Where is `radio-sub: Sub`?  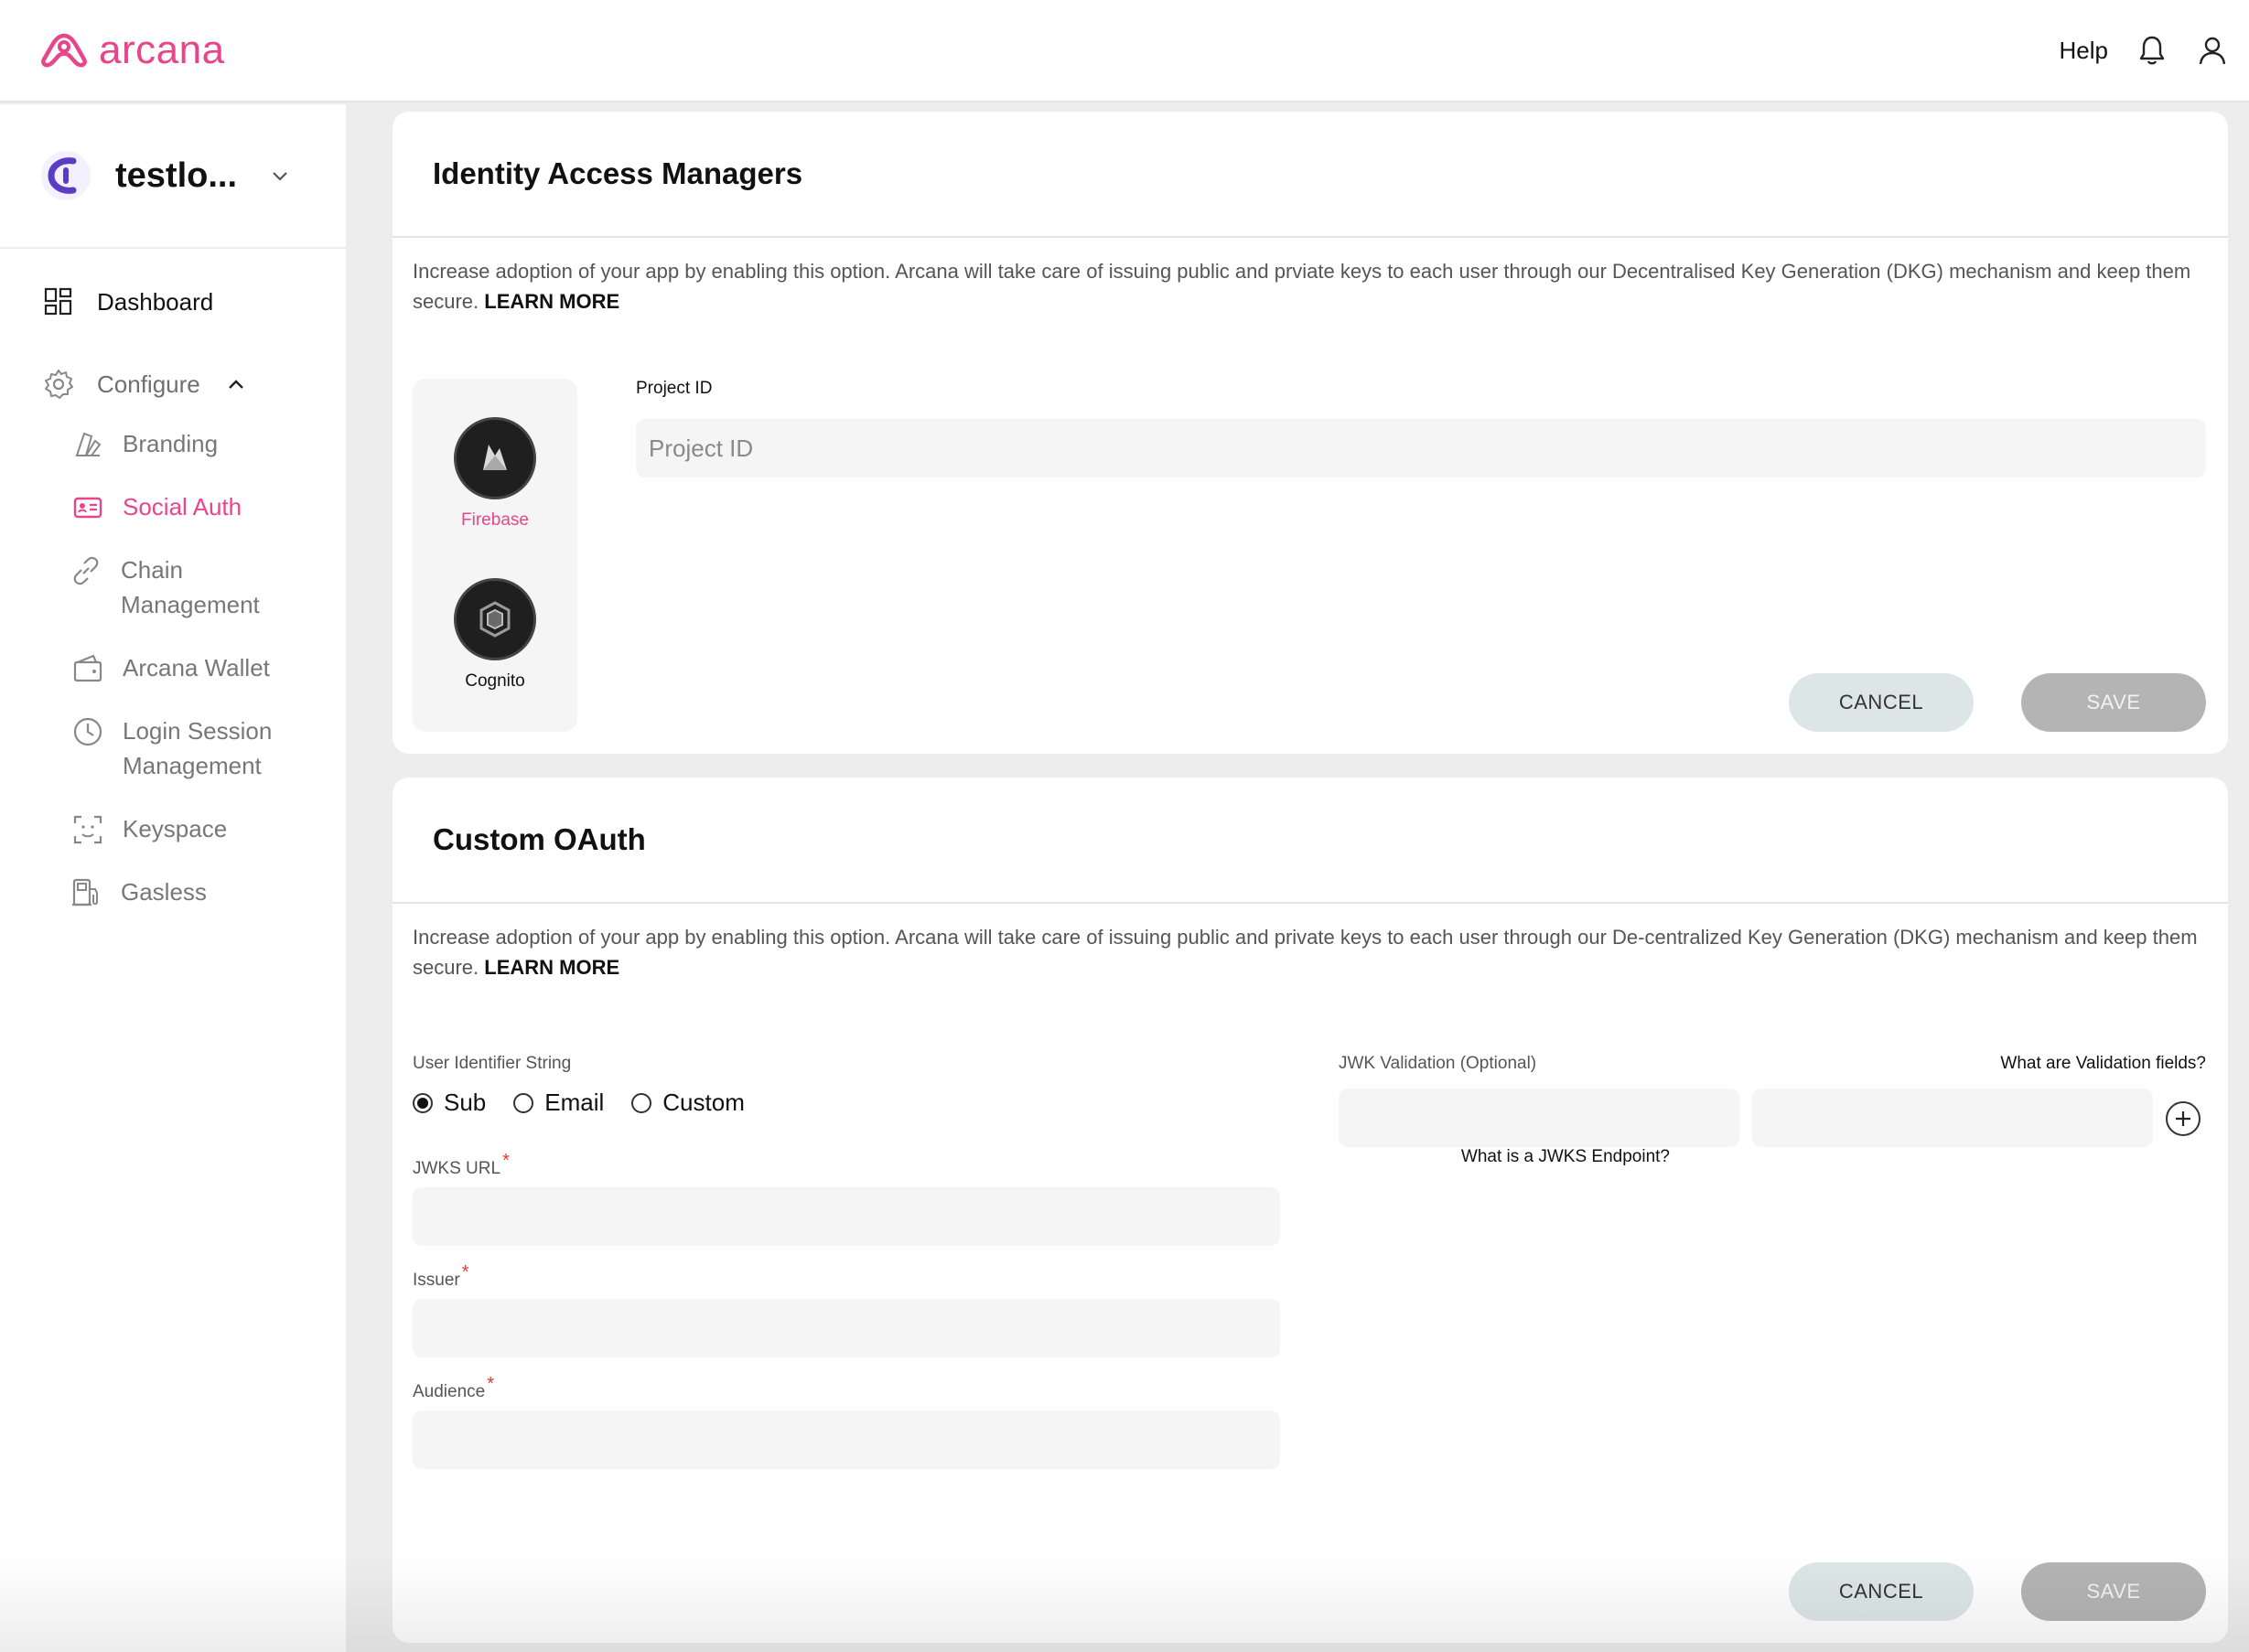
radio-sub: Sub is located at coordinates (449, 1103).